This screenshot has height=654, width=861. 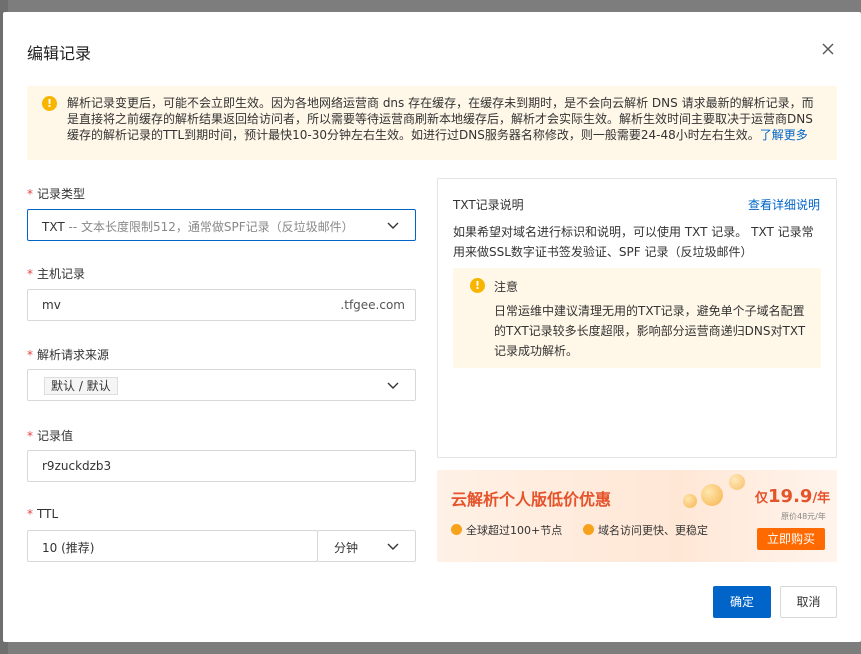 What do you see at coordinates (506, 530) in the screenshot?
I see `promo-feature: 全球超过100+节点` at bounding box center [506, 530].